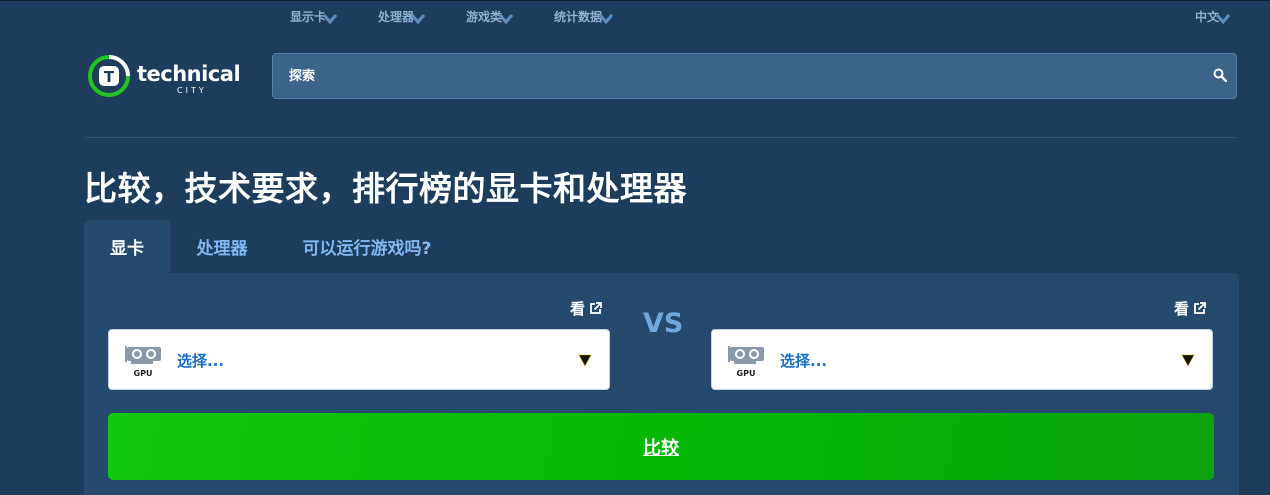 This screenshot has width=1270, height=495. What do you see at coordinates (661, 446) in the screenshot?
I see `compare-button: 比较` at bounding box center [661, 446].